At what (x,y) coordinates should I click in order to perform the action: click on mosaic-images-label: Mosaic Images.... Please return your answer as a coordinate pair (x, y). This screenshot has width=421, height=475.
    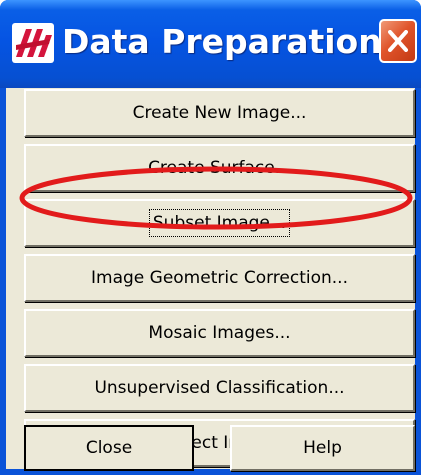
    Looking at the image, I should click on (219, 333).